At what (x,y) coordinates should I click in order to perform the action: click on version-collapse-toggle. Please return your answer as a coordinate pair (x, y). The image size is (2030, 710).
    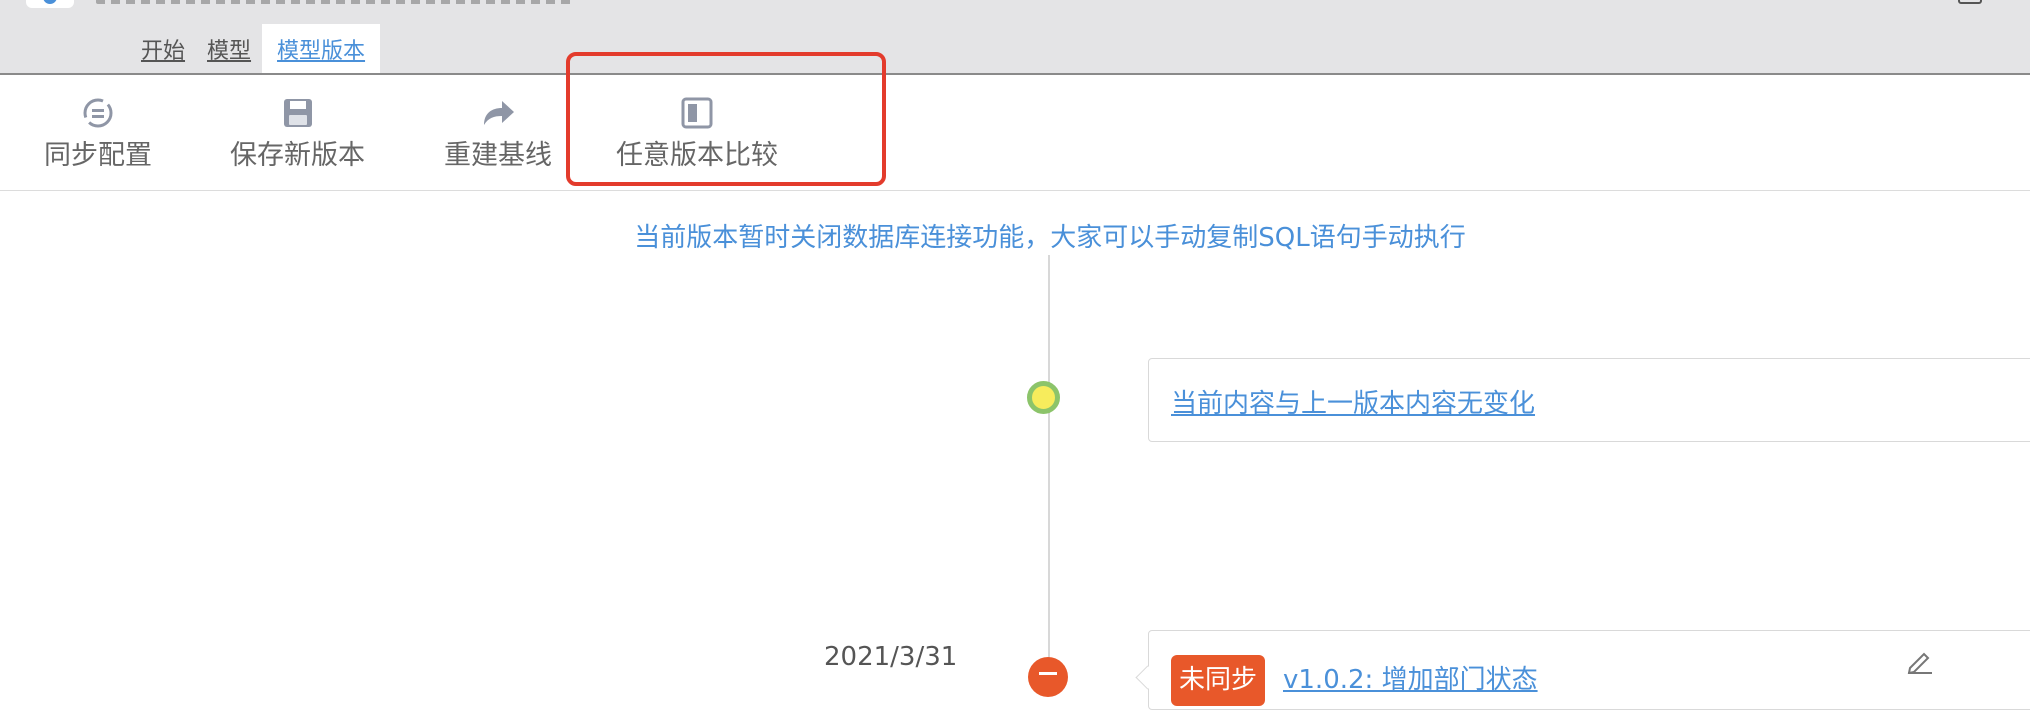
    Looking at the image, I should click on (1048, 677).